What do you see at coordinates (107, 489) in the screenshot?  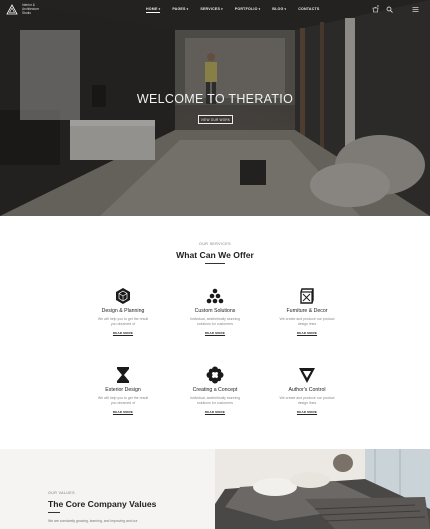 I see `core-values-section` at bounding box center [107, 489].